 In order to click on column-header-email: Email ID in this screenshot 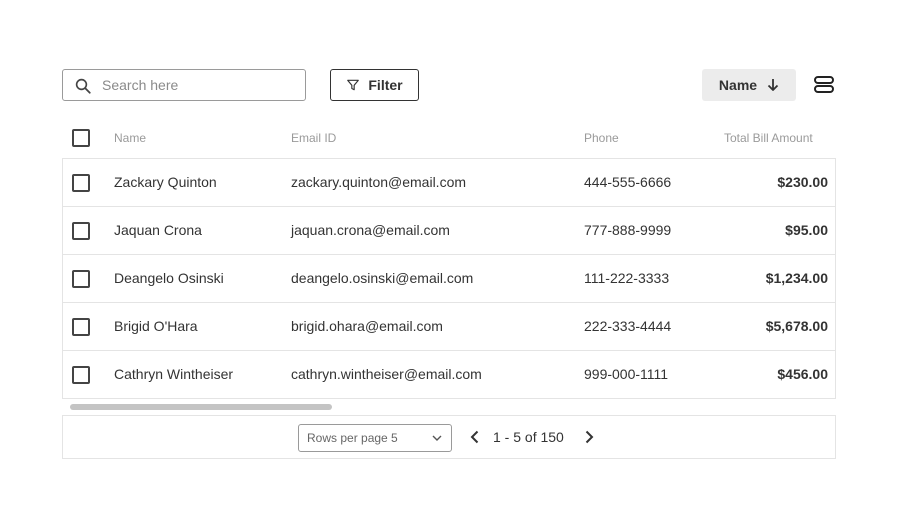, I will do `click(313, 138)`.